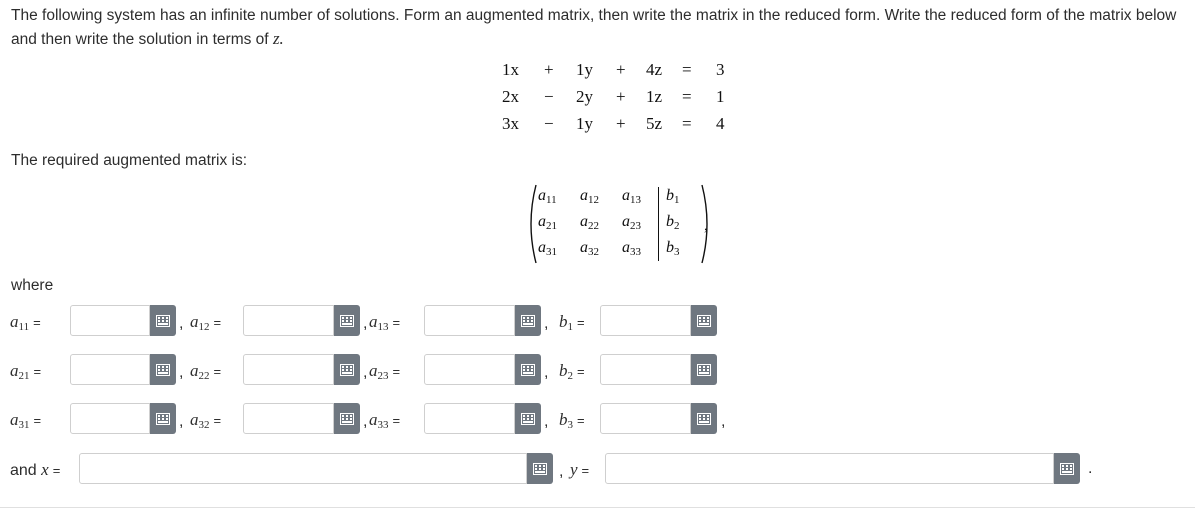  What do you see at coordinates (510, 69) in the screenshot?
I see `equation-a: 1x` at bounding box center [510, 69].